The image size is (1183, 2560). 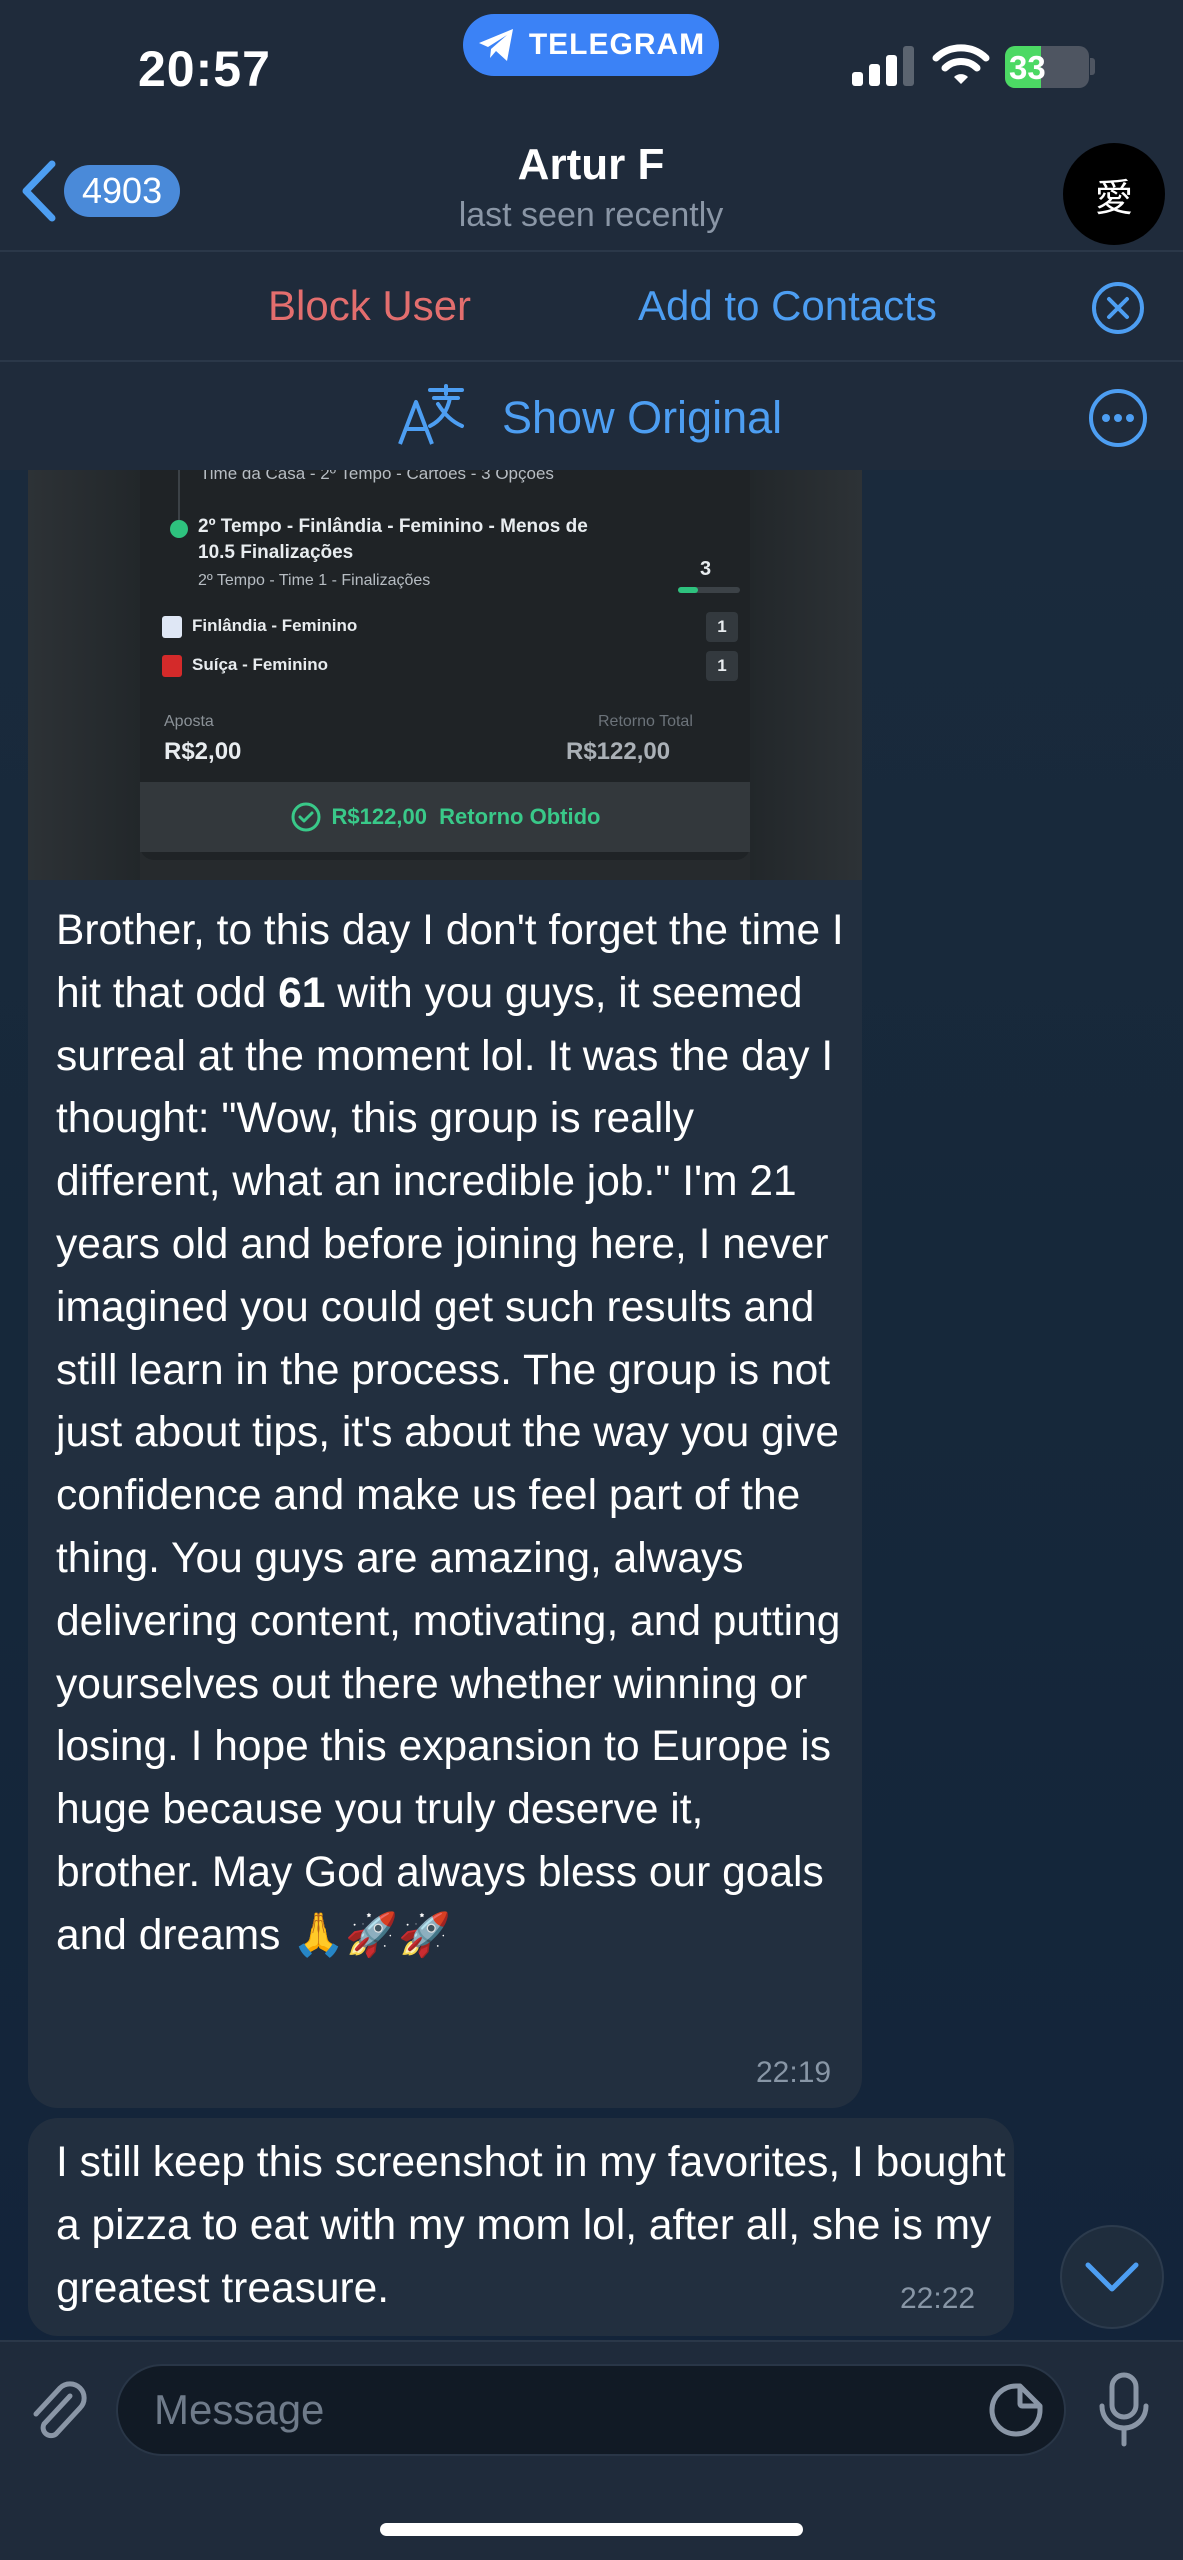 What do you see at coordinates (1118, 308) in the screenshot?
I see `close-icon` at bounding box center [1118, 308].